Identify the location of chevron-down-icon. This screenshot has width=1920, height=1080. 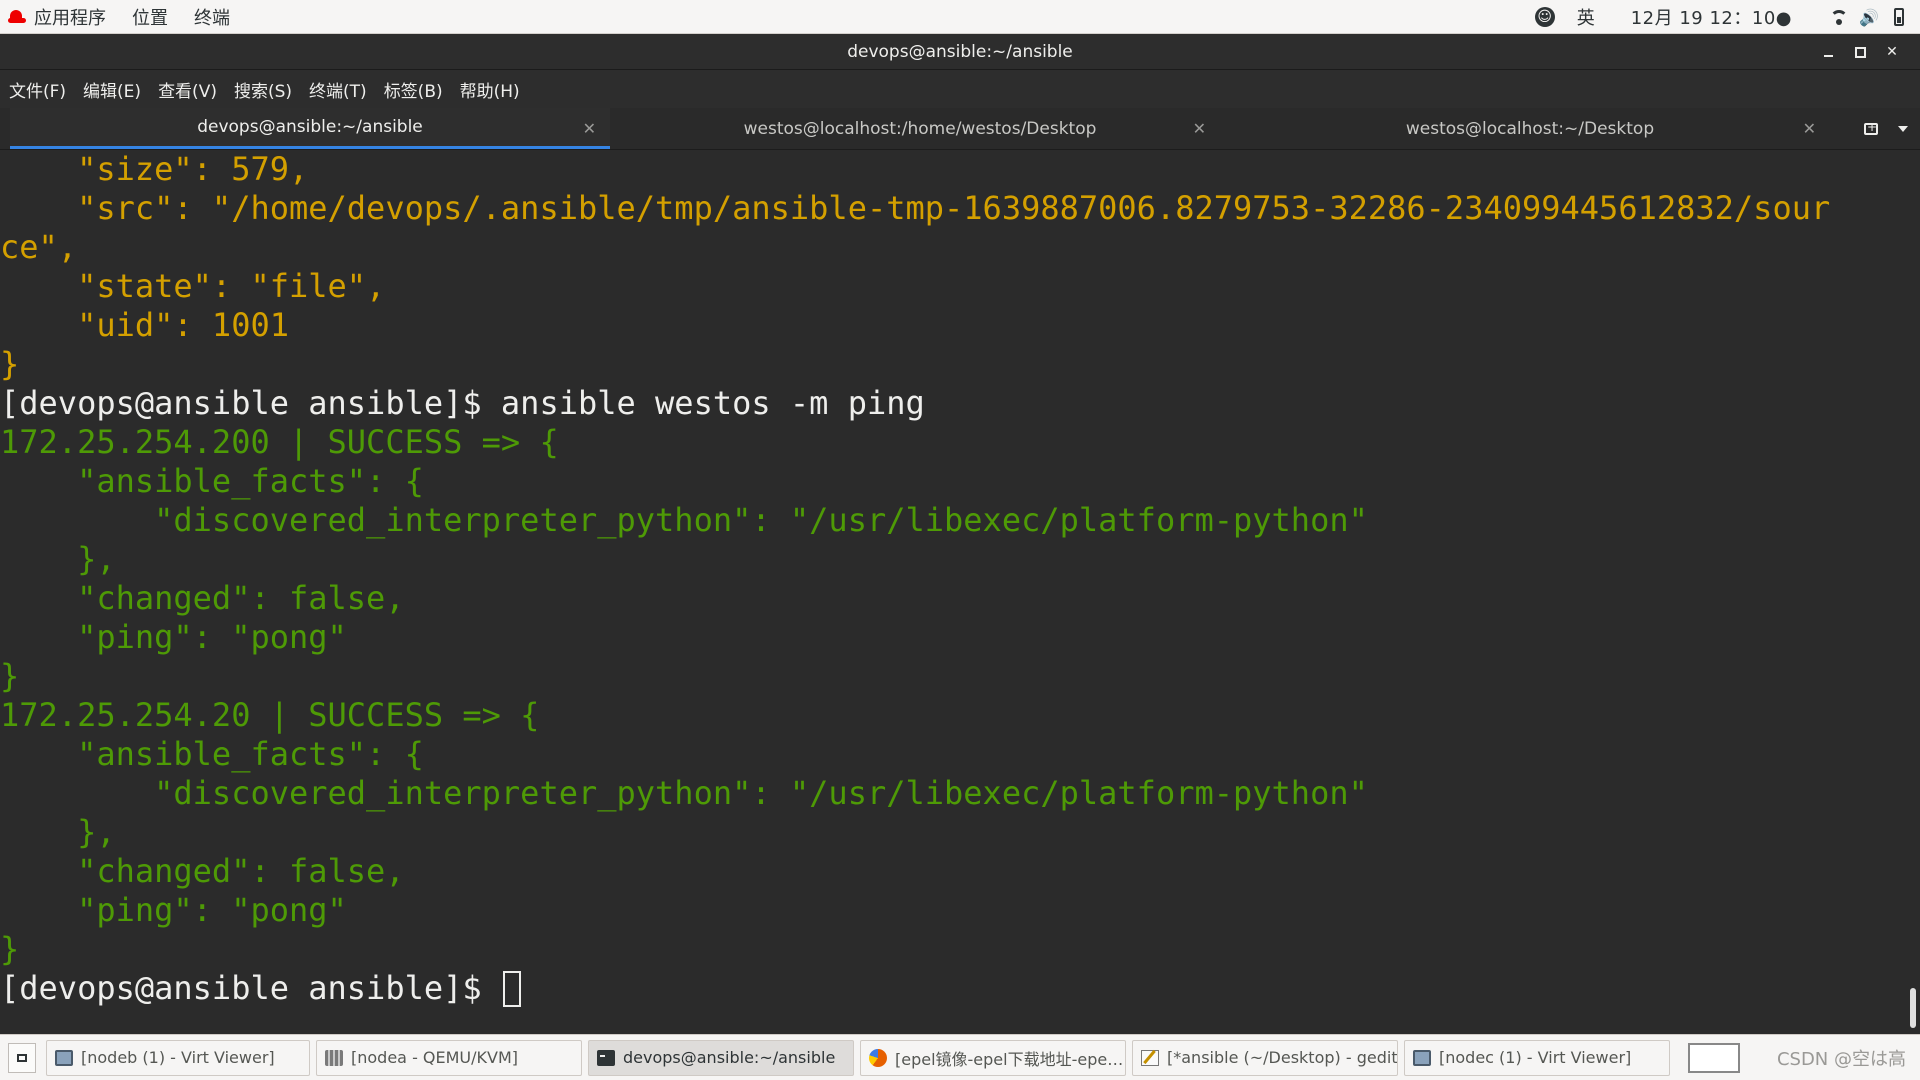
(1903, 128).